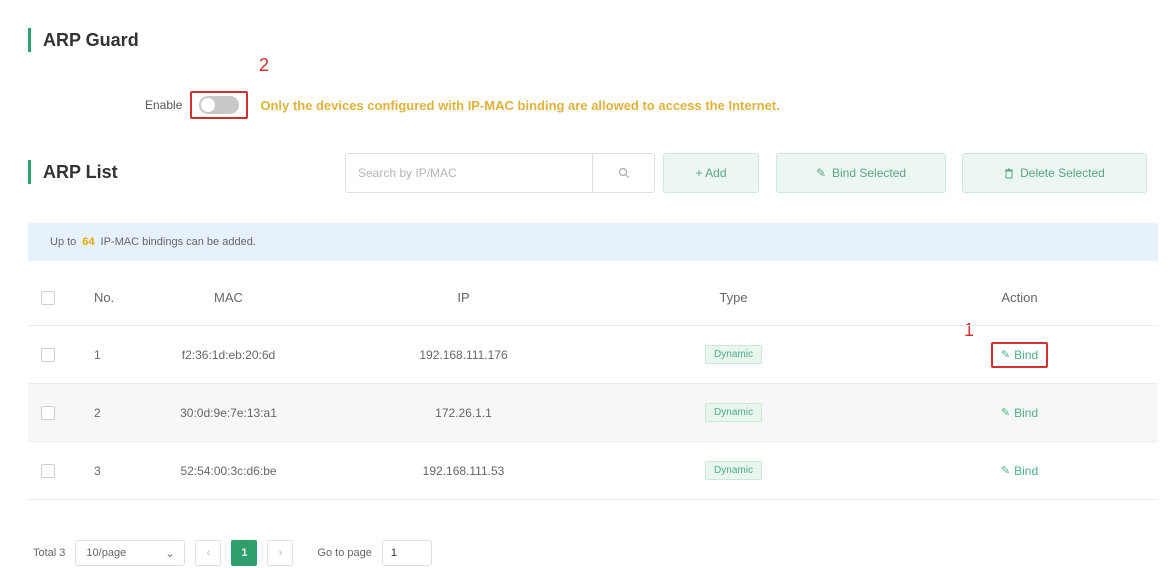 Image resolution: width=1174 pixels, height=568 pixels. I want to click on header-ip: IP, so click(463, 297).